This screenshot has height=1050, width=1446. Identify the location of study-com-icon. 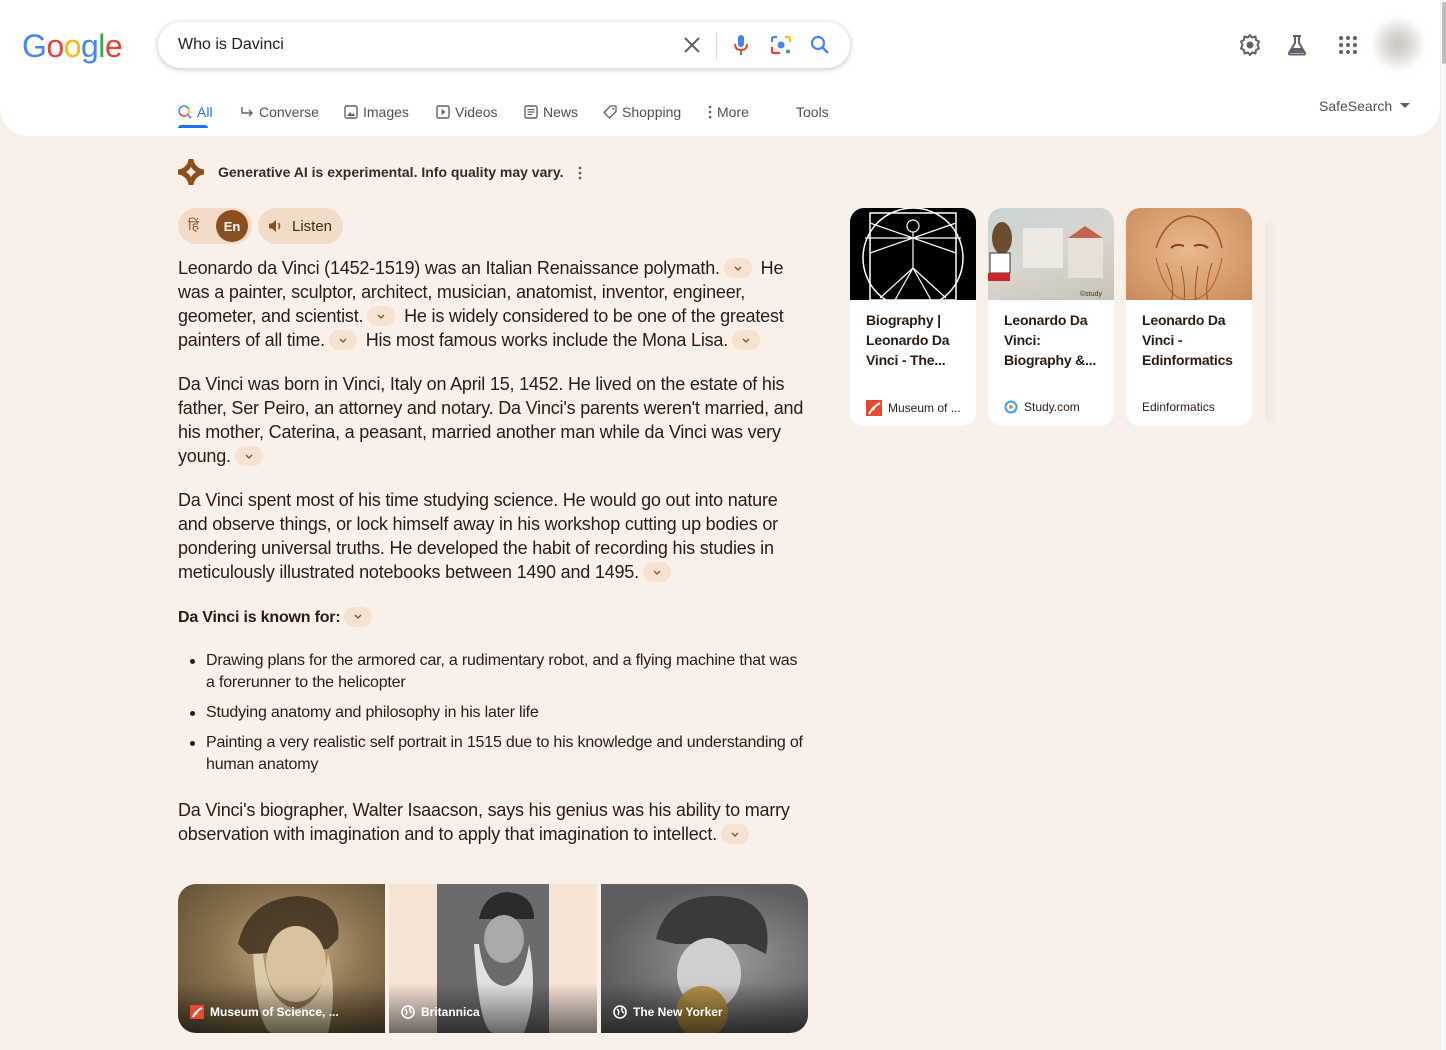
(1011, 407).